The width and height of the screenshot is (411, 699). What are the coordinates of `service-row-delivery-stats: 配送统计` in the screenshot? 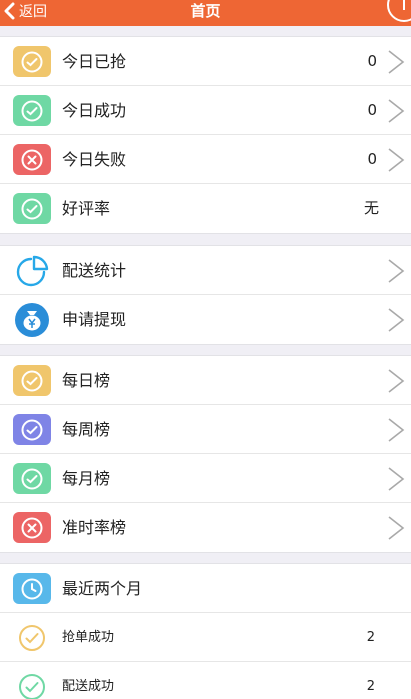 It's located at (205, 270).